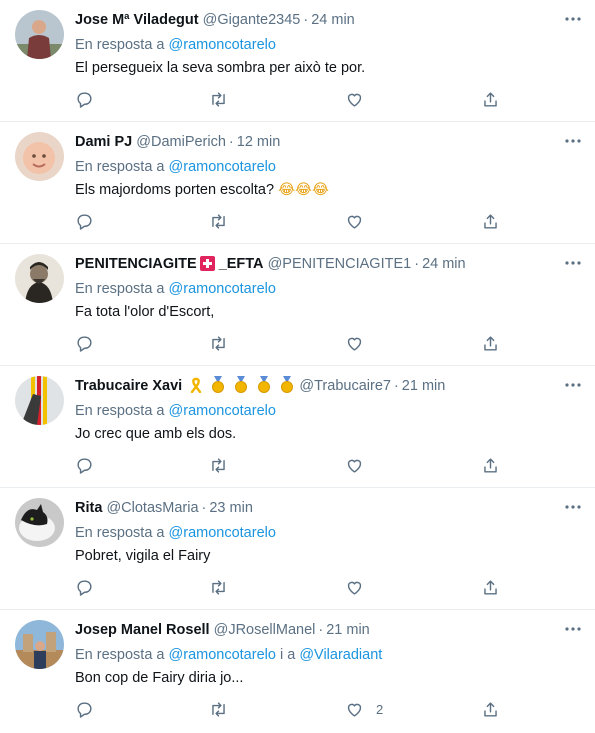  Describe the element at coordinates (327, 142) in the screenshot. I see `tweet-header: Dami PJ @DamiPerich · 12 min` at that location.